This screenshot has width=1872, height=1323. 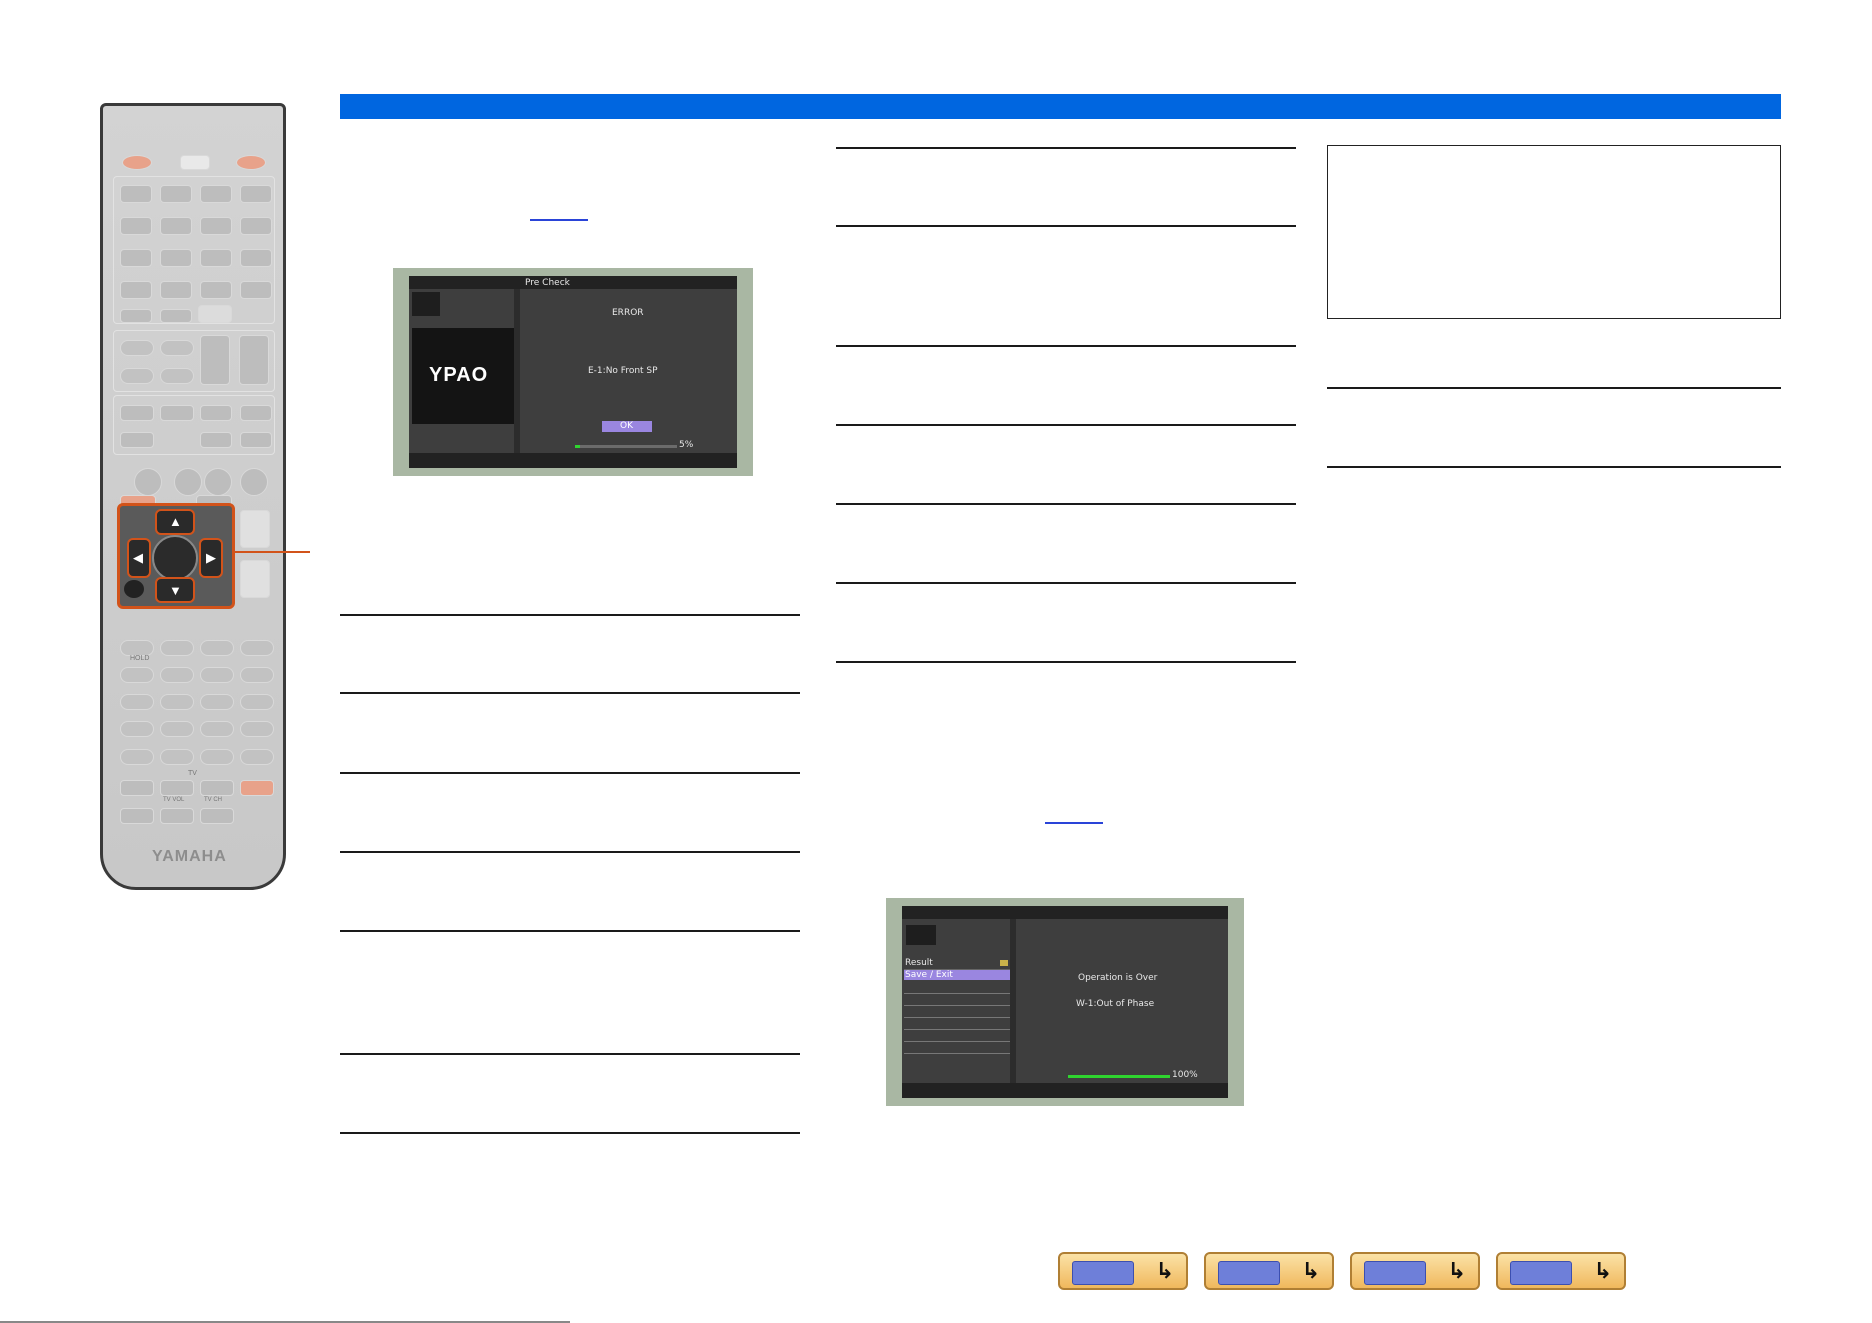 I want to click on callout-line, so click(x=271, y=552).